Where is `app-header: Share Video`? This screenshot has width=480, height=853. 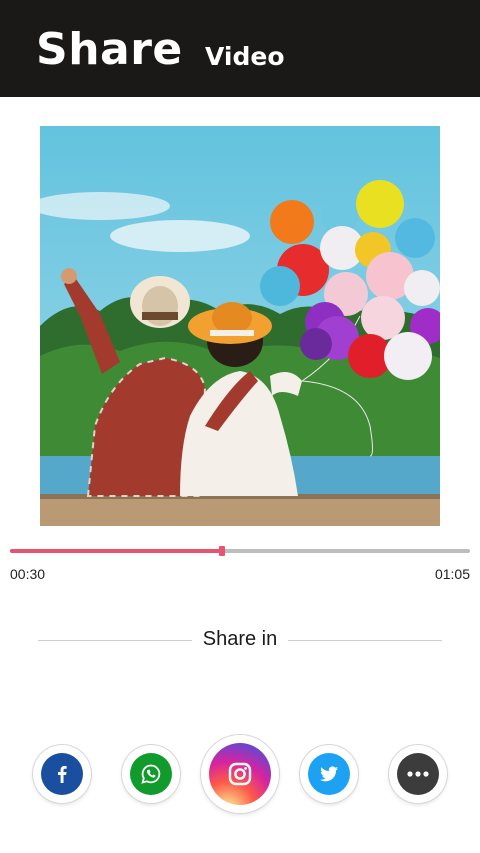 app-header: Share Video is located at coordinates (240, 48).